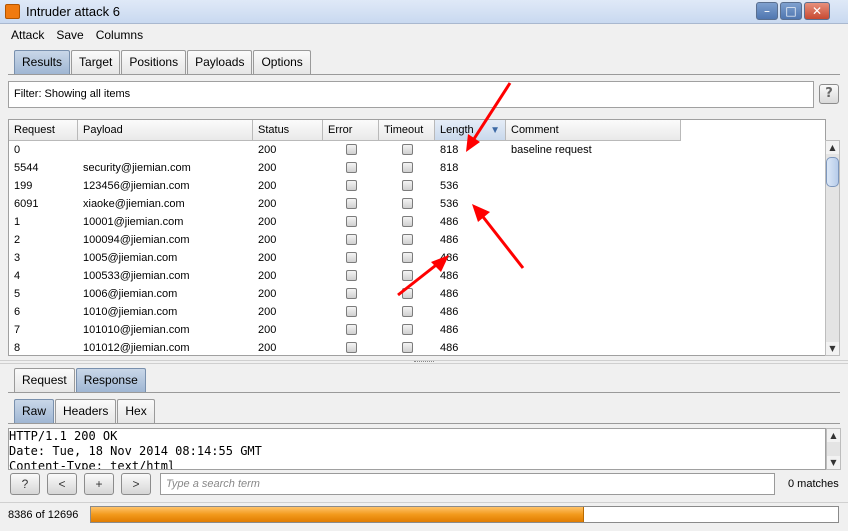 This screenshot has width=848, height=531. I want to click on view-tabs: Raw Headers Hex, so click(85, 411).